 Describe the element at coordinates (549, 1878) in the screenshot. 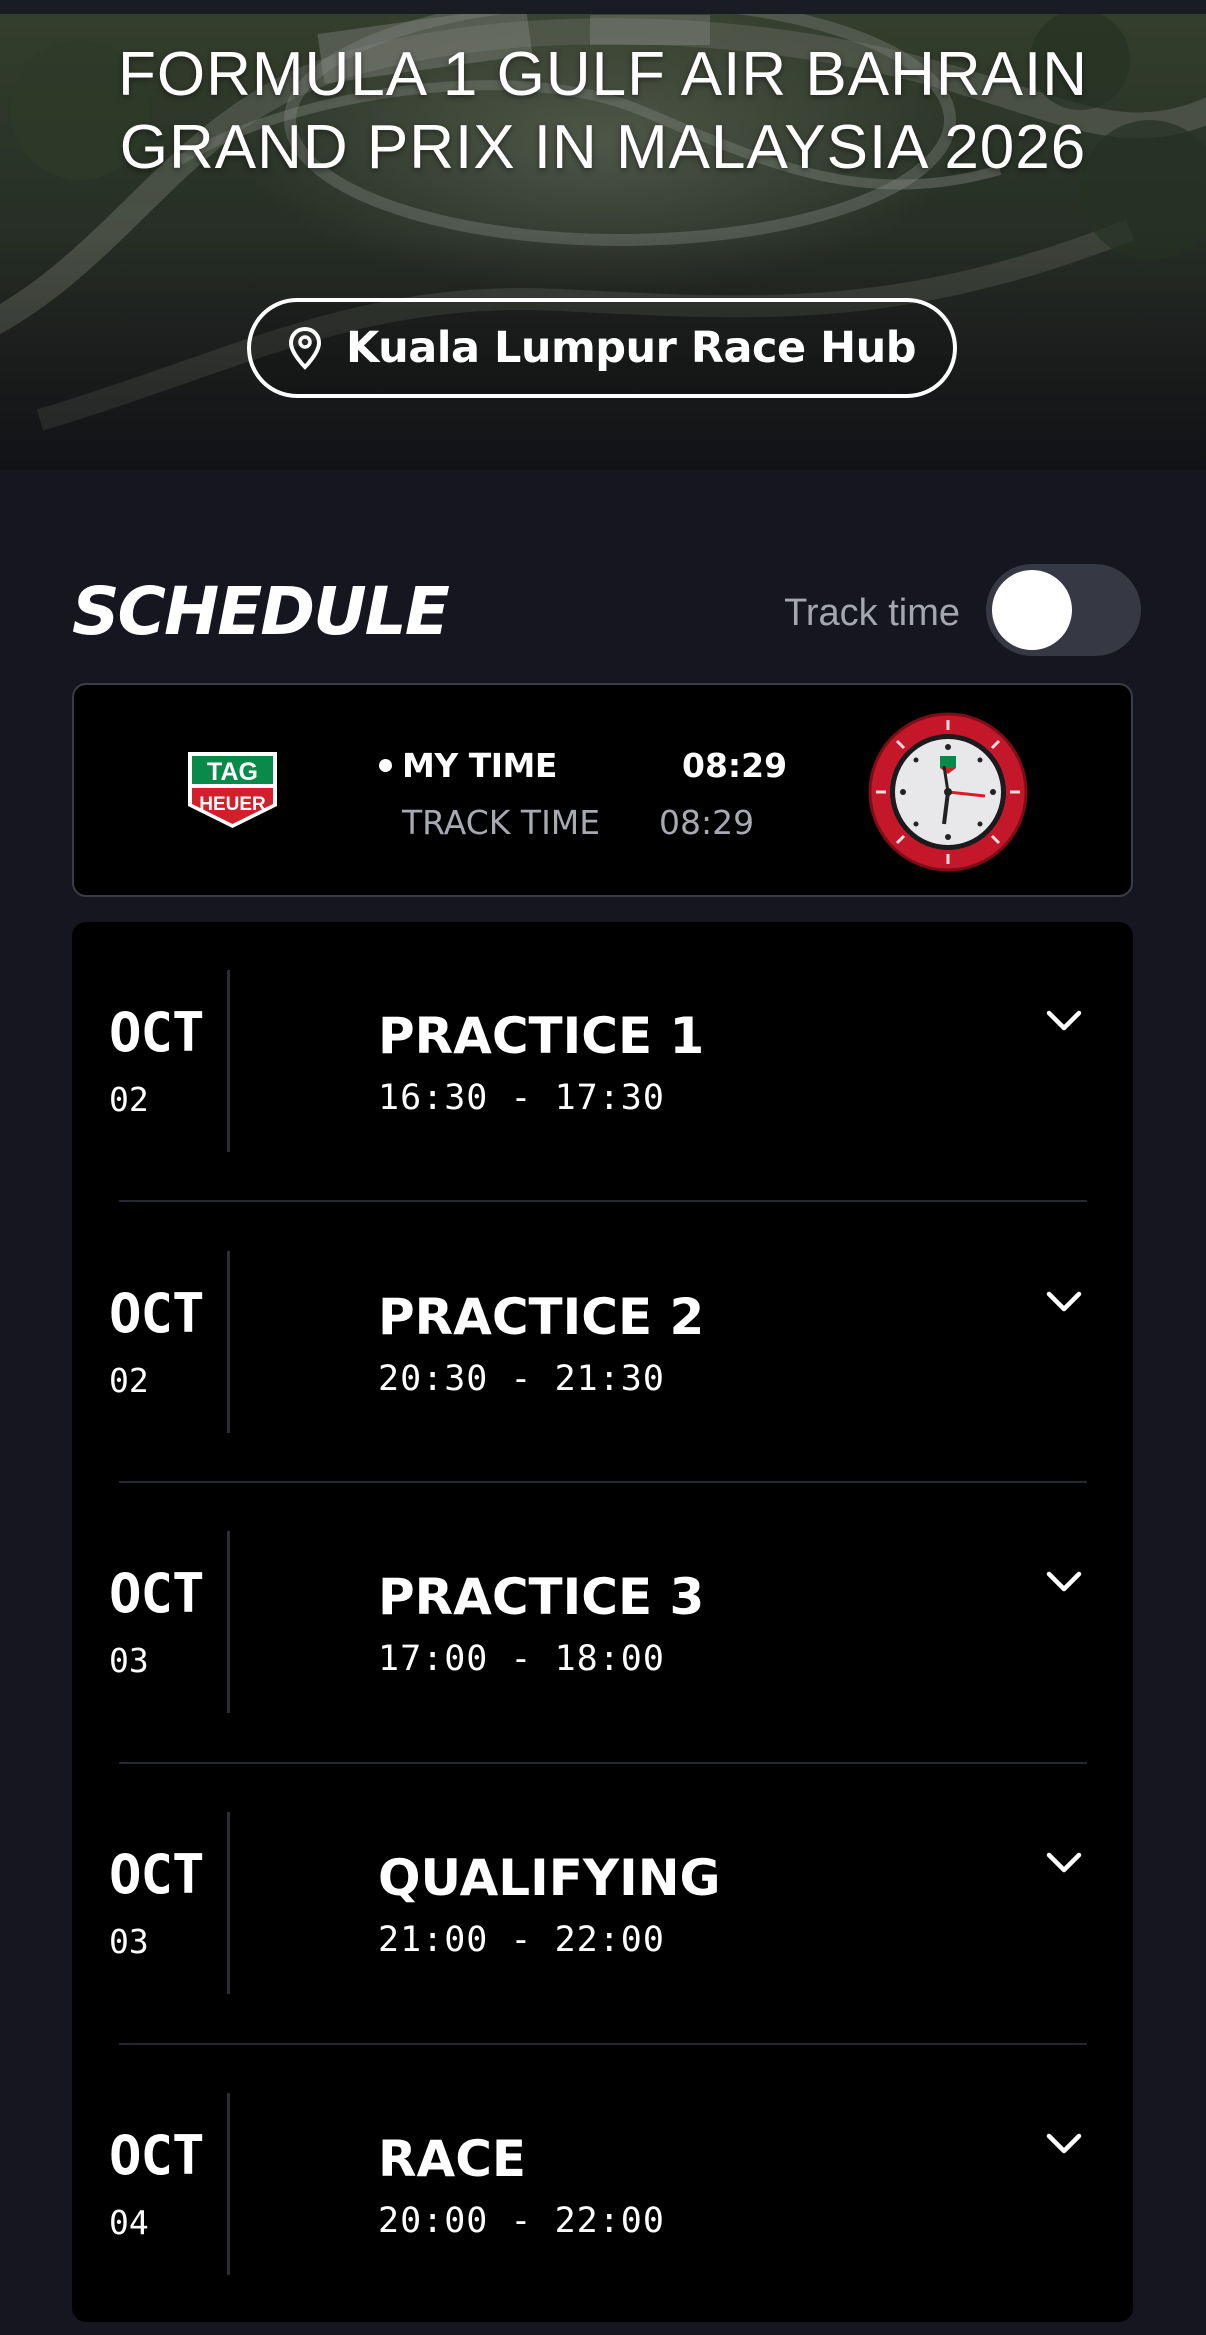

I see `session-name: QUALIFYING` at that location.